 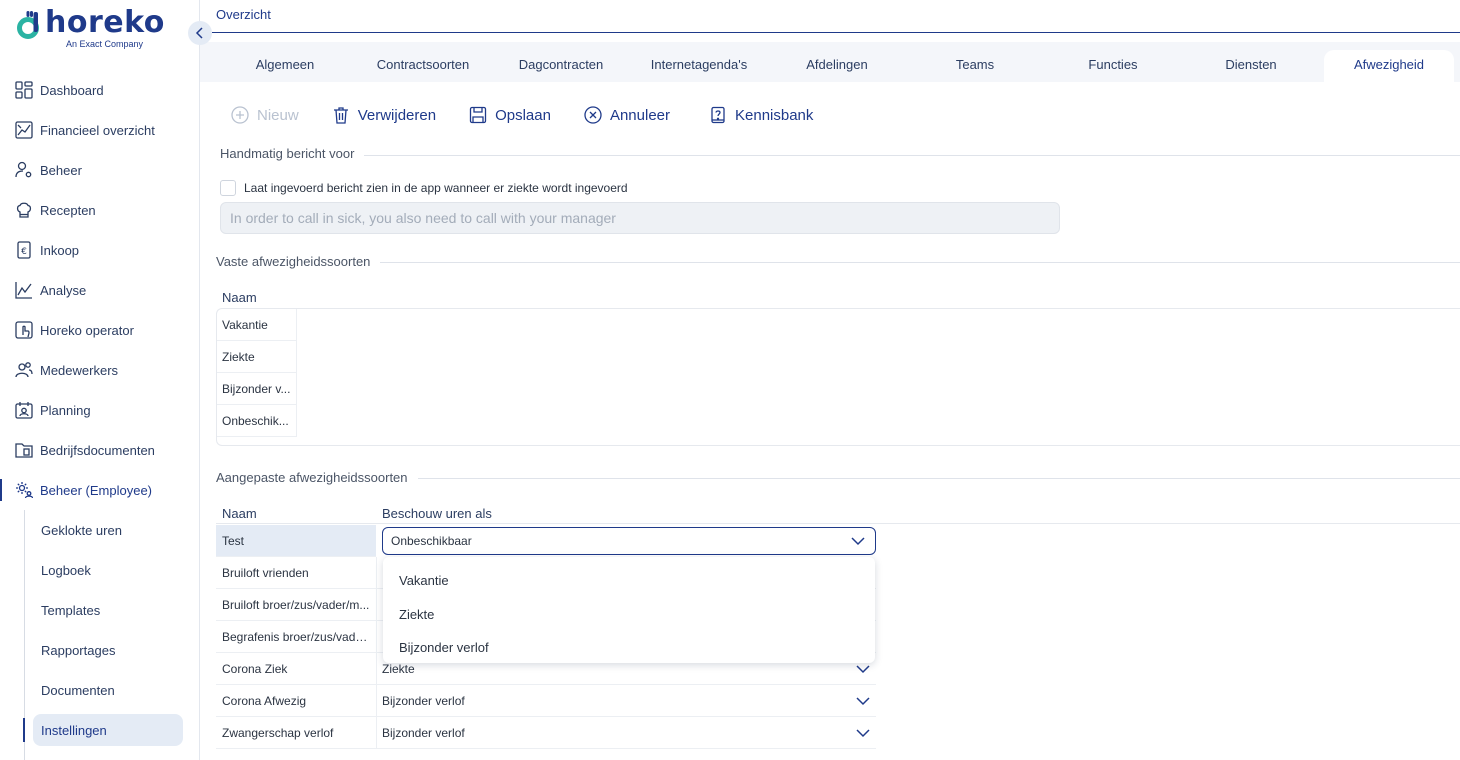 What do you see at coordinates (240, 115) in the screenshot?
I see `plus-circle-icon` at bounding box center [240, 115].